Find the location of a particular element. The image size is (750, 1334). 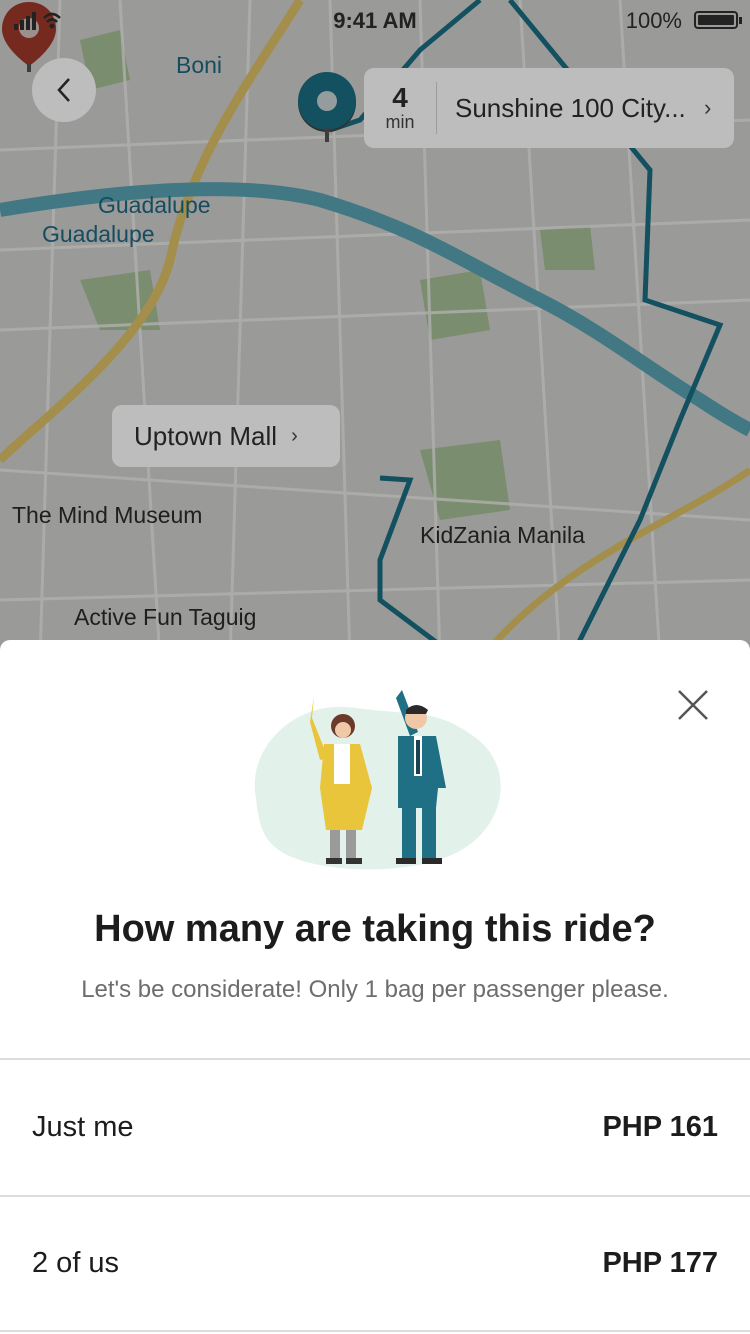

battery-icon is located at coordinates (718, 20).